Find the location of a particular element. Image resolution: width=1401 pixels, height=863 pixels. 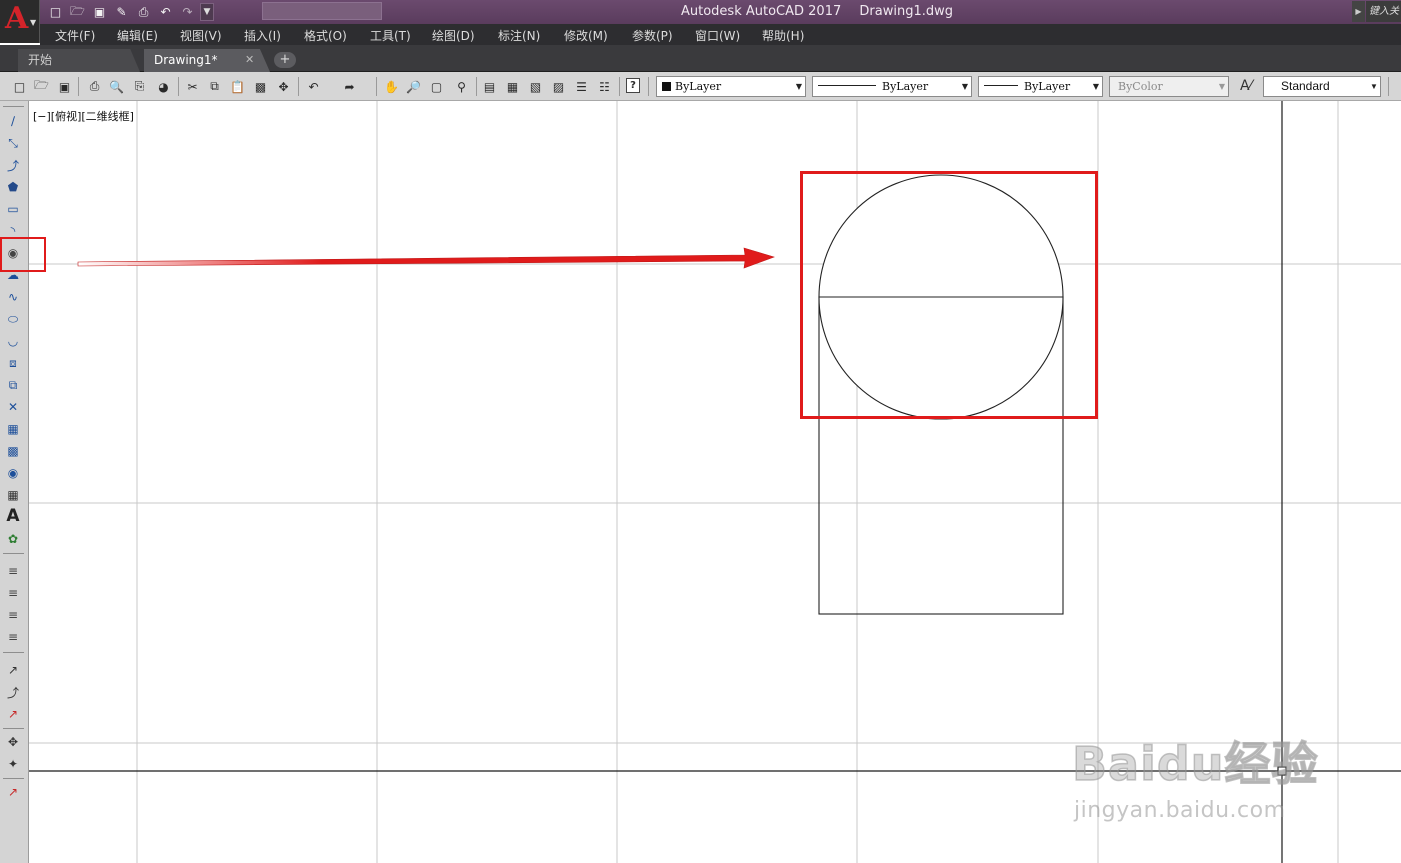

quick-access-toolbar: □ 🗁 ▣ ✎ ⎙ ↶ ↷ ▼ is located at coordinates (130, 12).